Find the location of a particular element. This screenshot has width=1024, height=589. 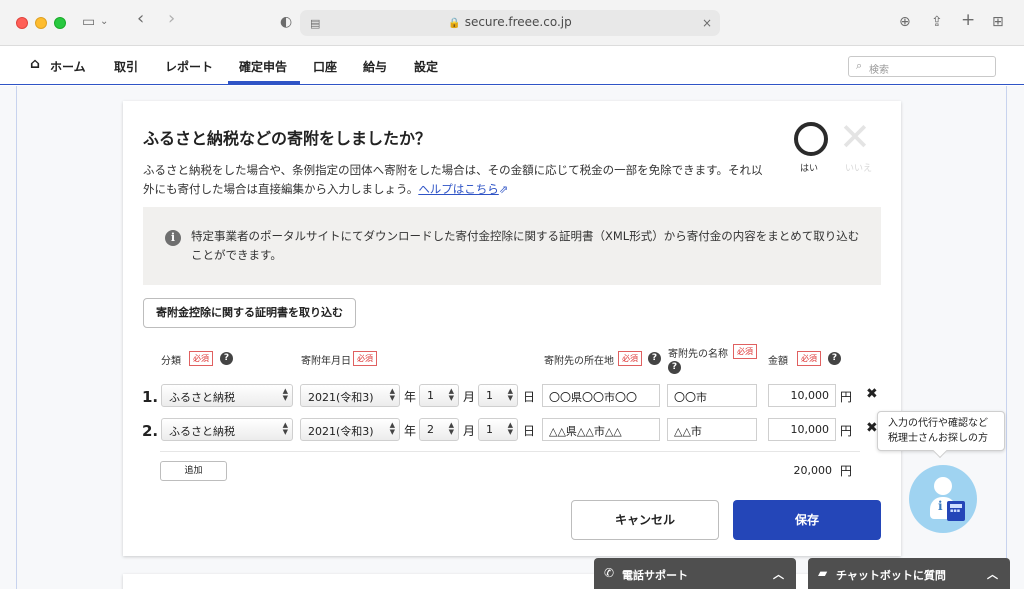

info-letter-icon: i is located at coordinates (940, 506).